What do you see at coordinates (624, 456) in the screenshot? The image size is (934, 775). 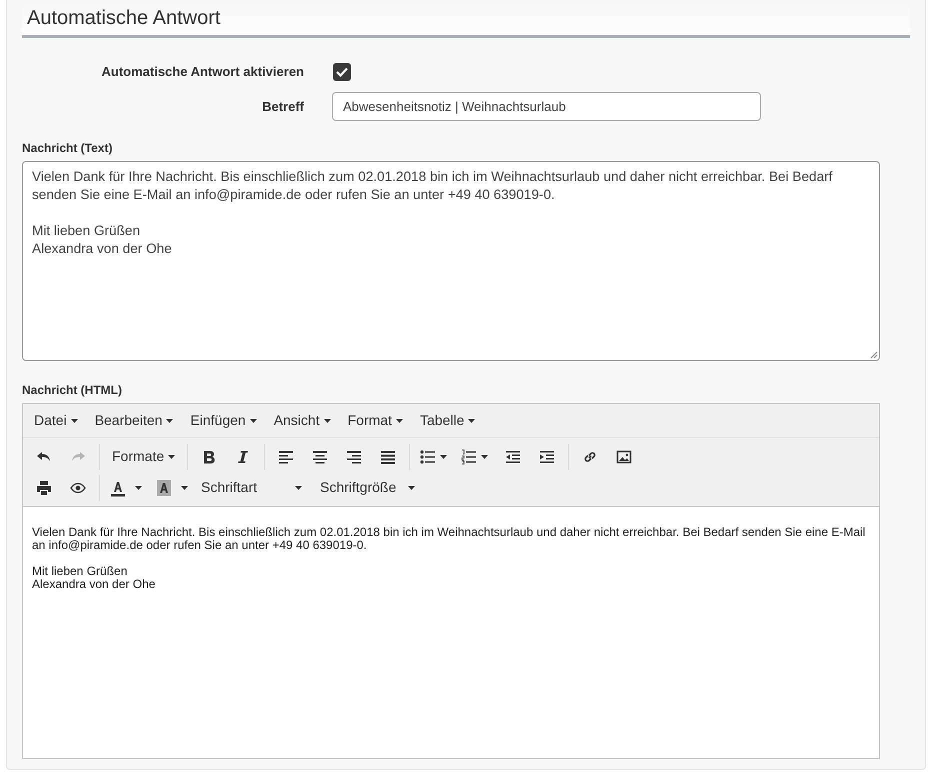 I see `image-icon` at bounding box center [624, 456].